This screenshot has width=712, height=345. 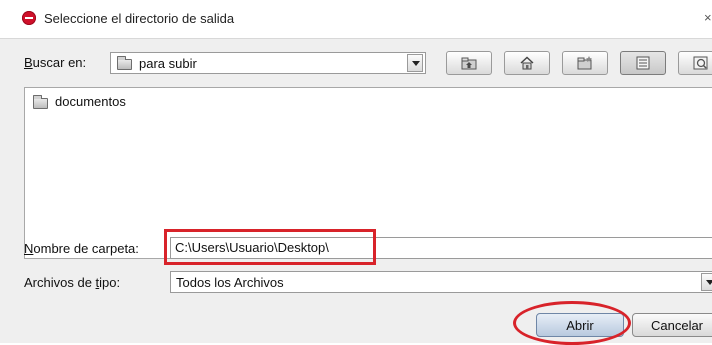 What do you see at coordinates (356, 19) in the screenshot?
I see `title-bar: Seleccione el directorio de salida ×` at bounding box center [356, 19].